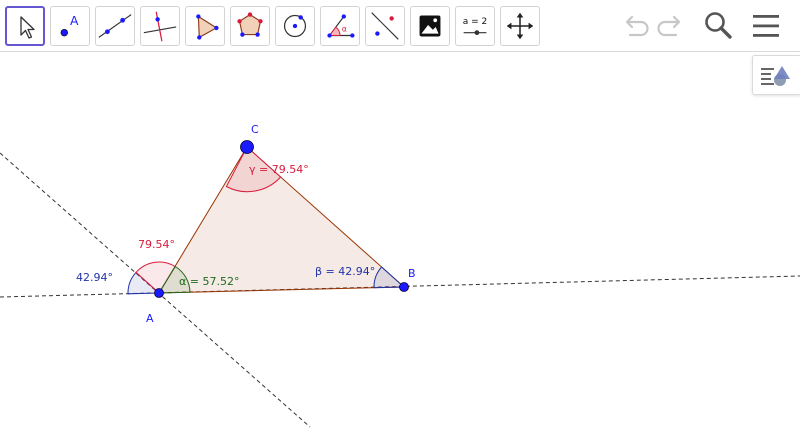  I want to click on angle-ext-beta-label: 42.94°, so click(94, 277).